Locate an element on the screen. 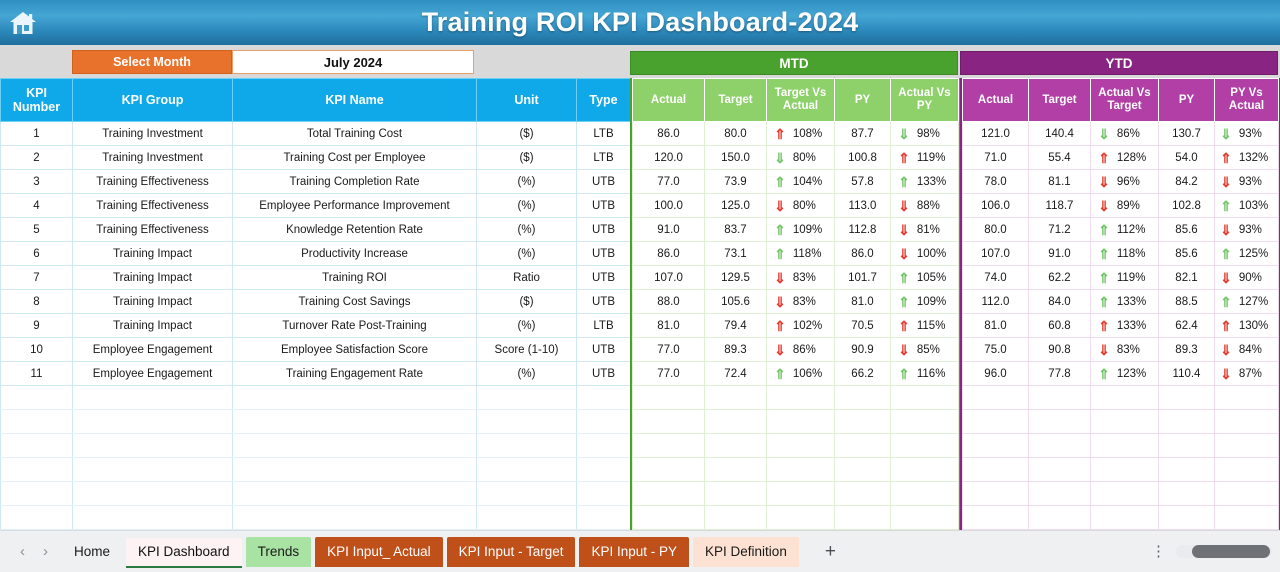  cell-mtd-target: 83.7 is located at coordinates (735, 229).